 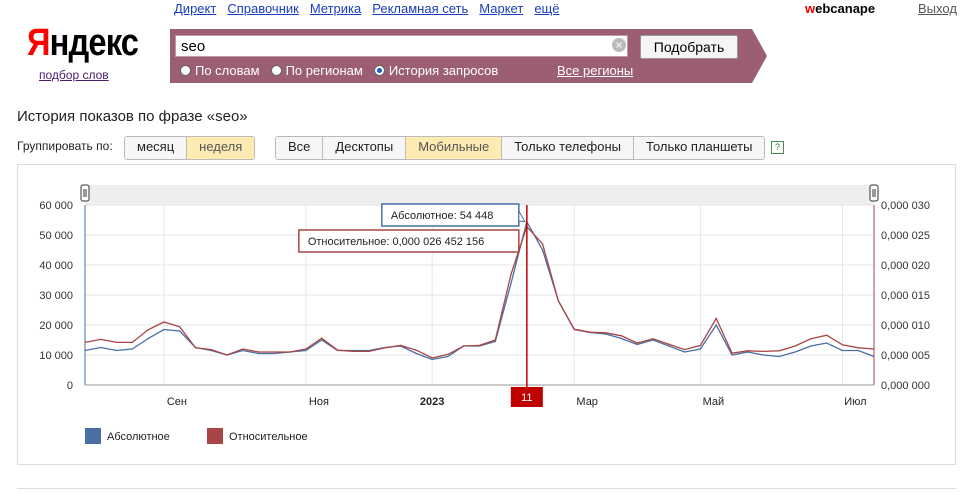 I want to click on y-tick-label-left: 40 000, so click(x=56, y=266).